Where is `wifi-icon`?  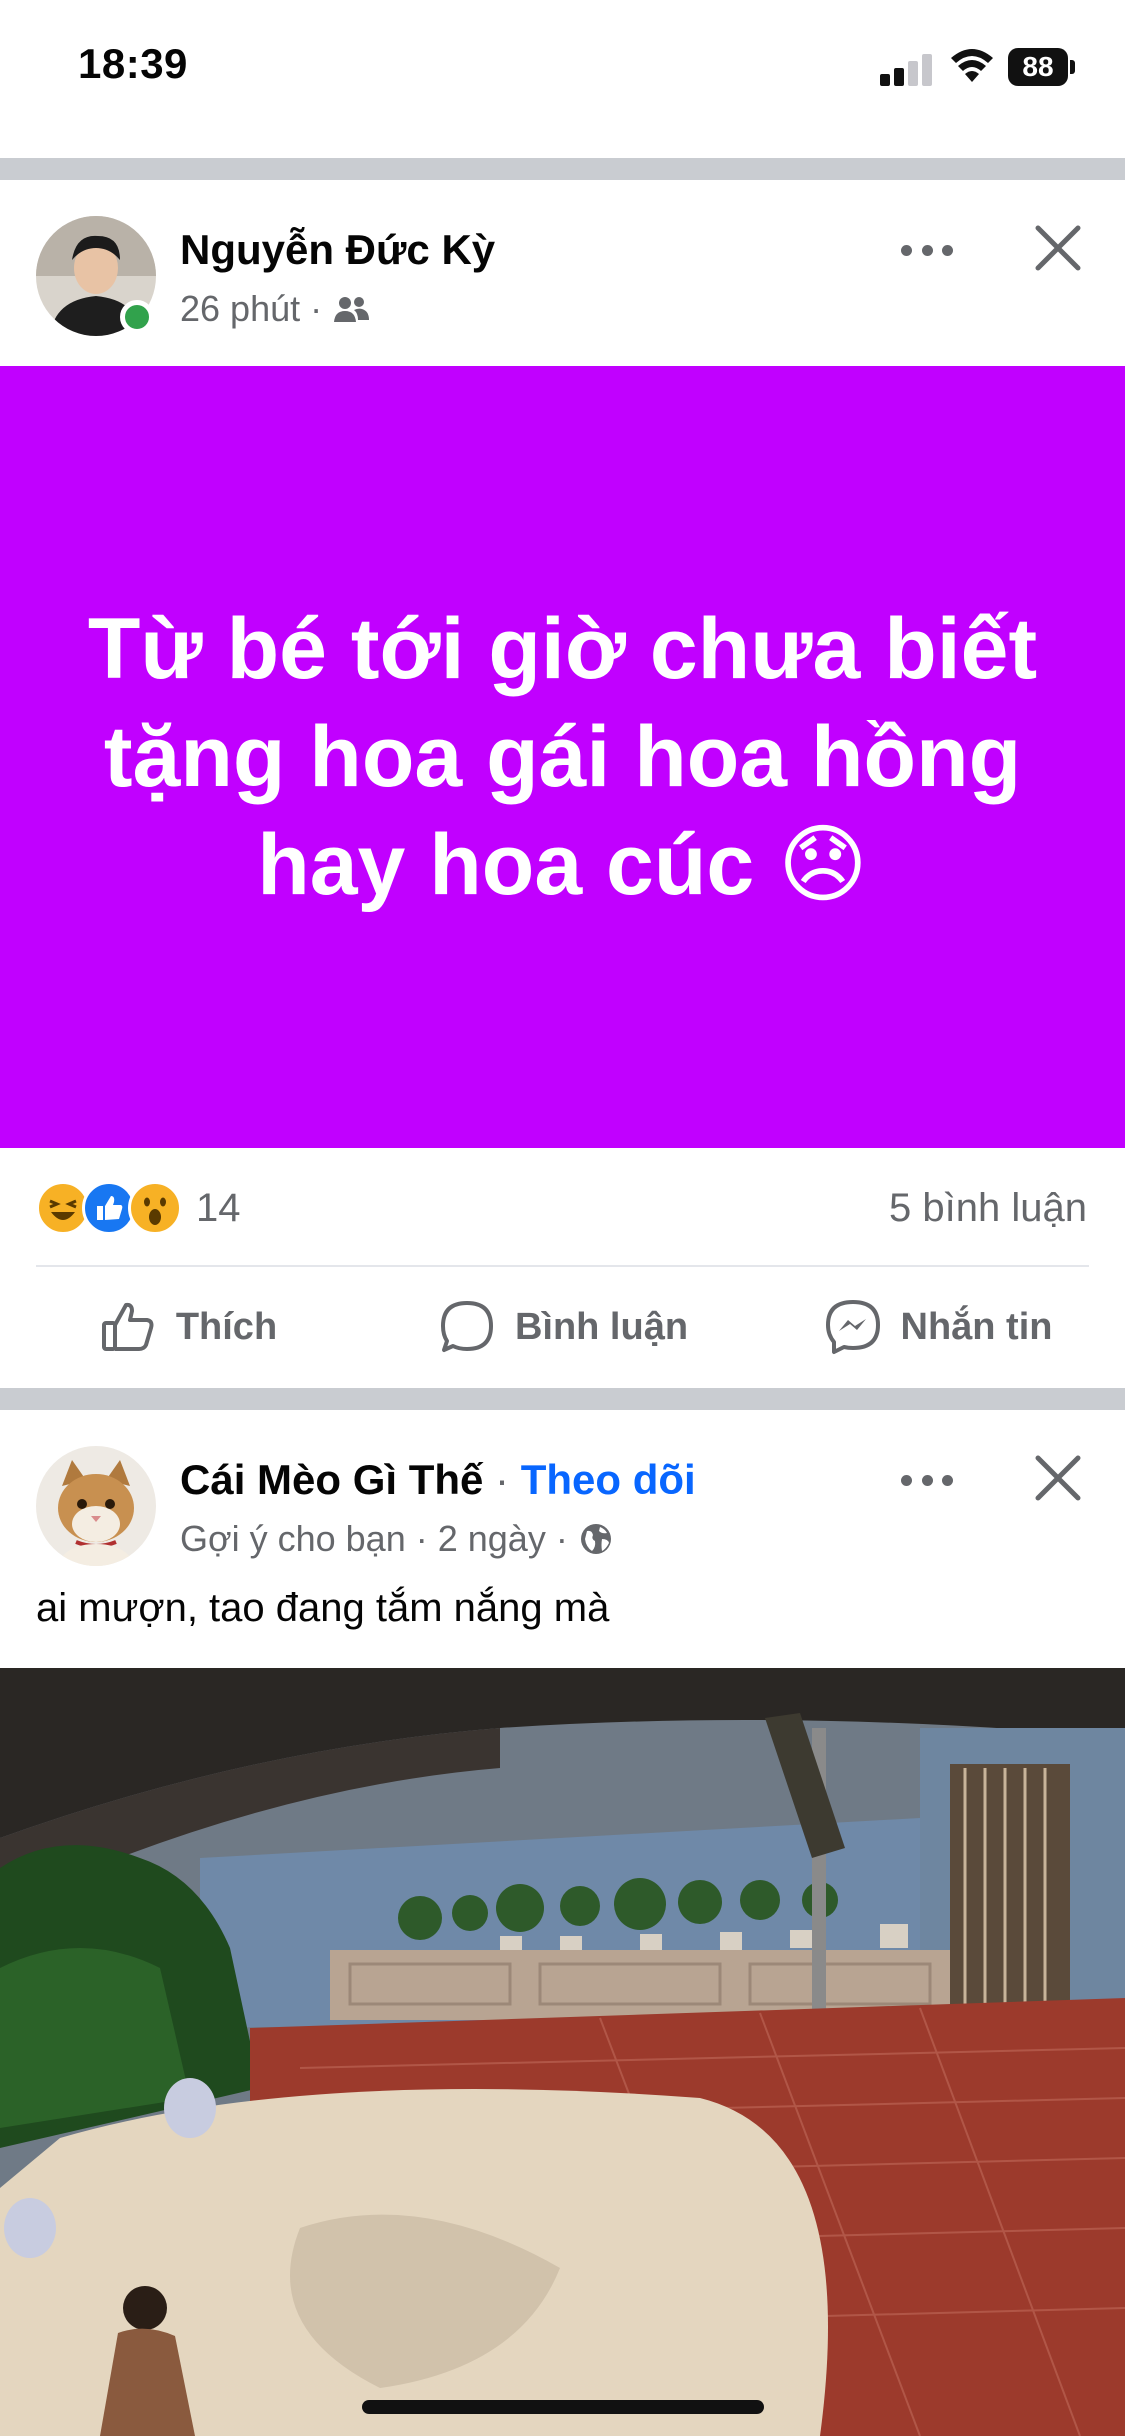
wifi-icon is located at coordinates (972, 65).